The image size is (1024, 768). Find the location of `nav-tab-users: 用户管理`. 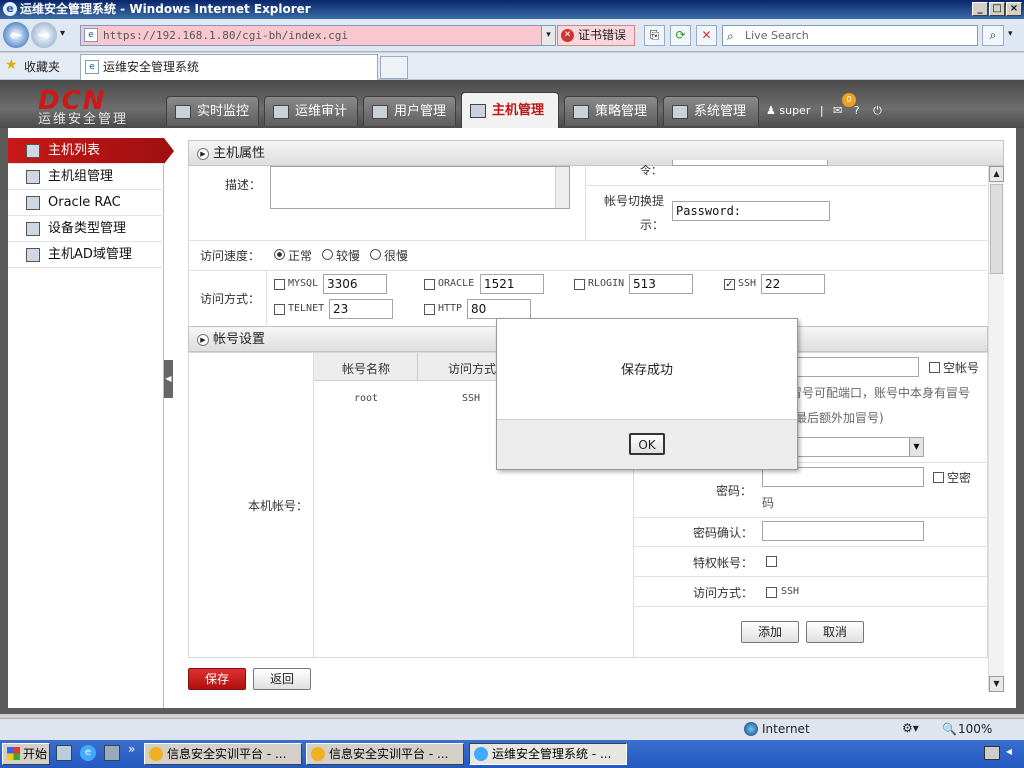

nav-tab-users: 用户管理 is located at coordinates (409, 111).